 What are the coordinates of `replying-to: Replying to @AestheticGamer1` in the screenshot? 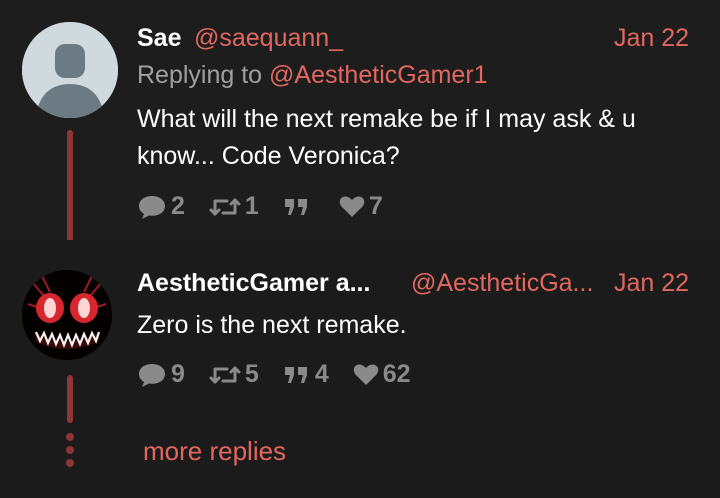 It's located at (312, 75).